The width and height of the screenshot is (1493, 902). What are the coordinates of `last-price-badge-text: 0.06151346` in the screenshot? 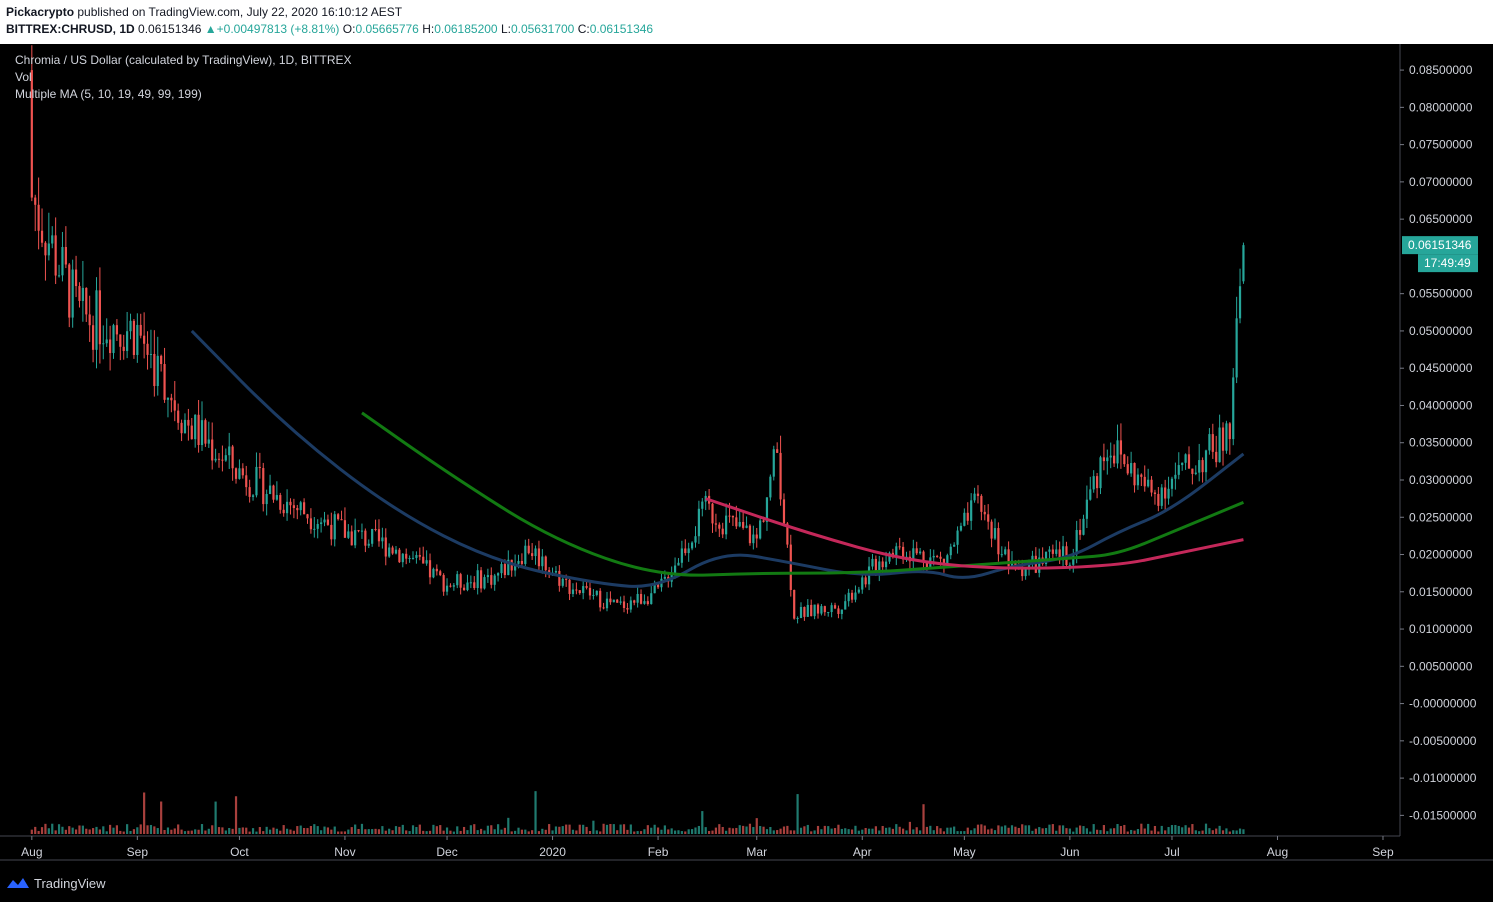 It's located at (1440, 245).